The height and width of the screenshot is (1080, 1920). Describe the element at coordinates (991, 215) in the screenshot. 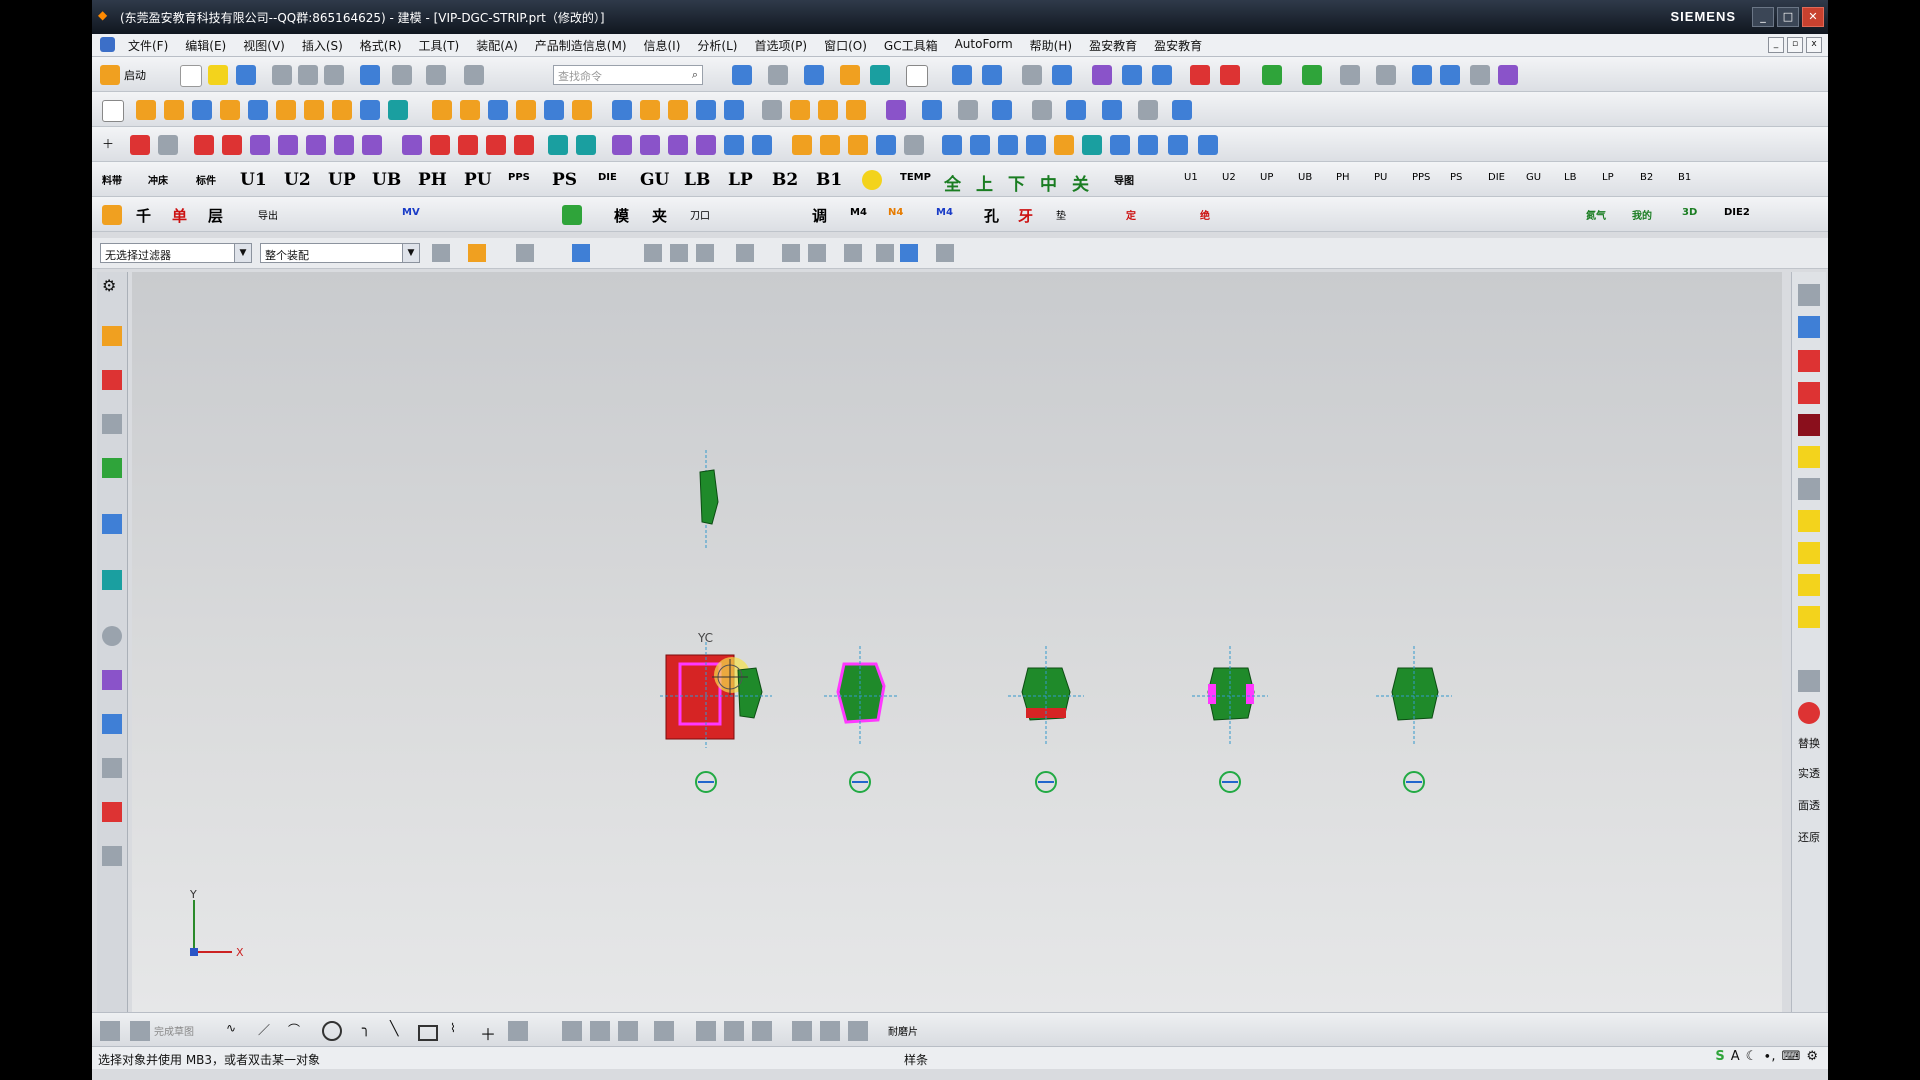

I see `hole-button: 孔` at that location.